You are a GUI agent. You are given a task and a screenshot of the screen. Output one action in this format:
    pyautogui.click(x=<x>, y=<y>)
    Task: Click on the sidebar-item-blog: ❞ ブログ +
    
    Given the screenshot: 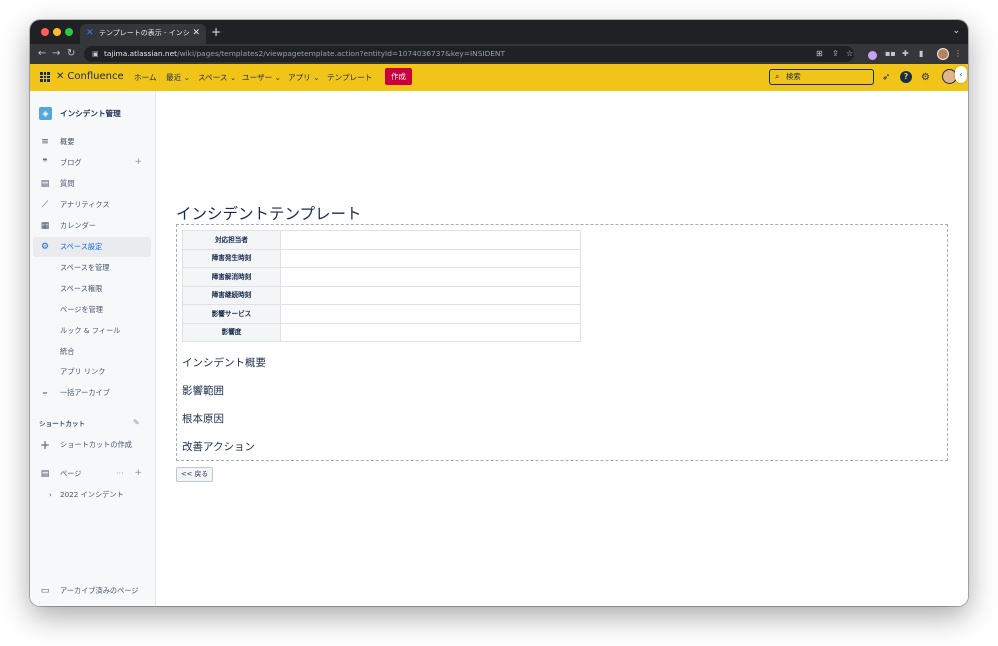 What is the action you would take?
    pyautogui.click(x=93, y=163)
    